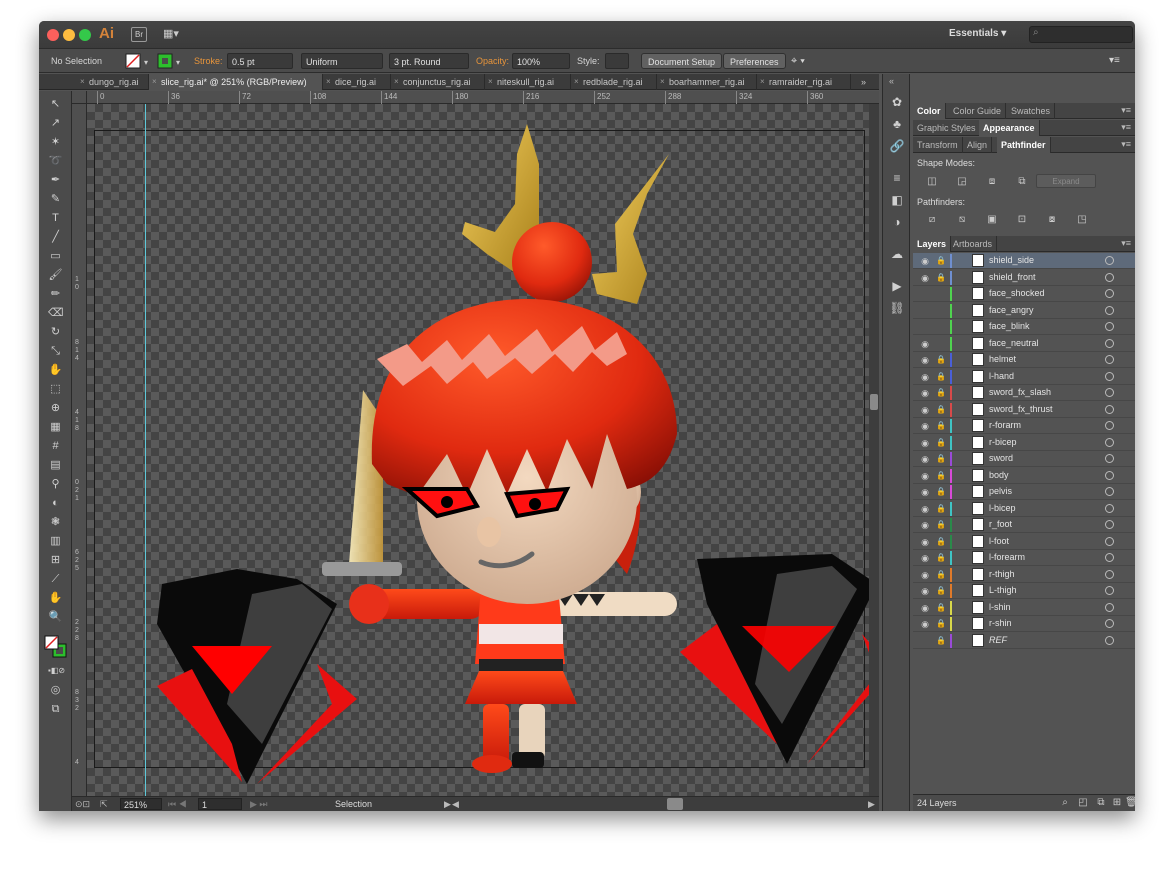 This screenshot has width=1173, height=869. Describe the element at coordinates (1031, 111) in the screenshot. I see `tab-swatches: Swatches` at that location.